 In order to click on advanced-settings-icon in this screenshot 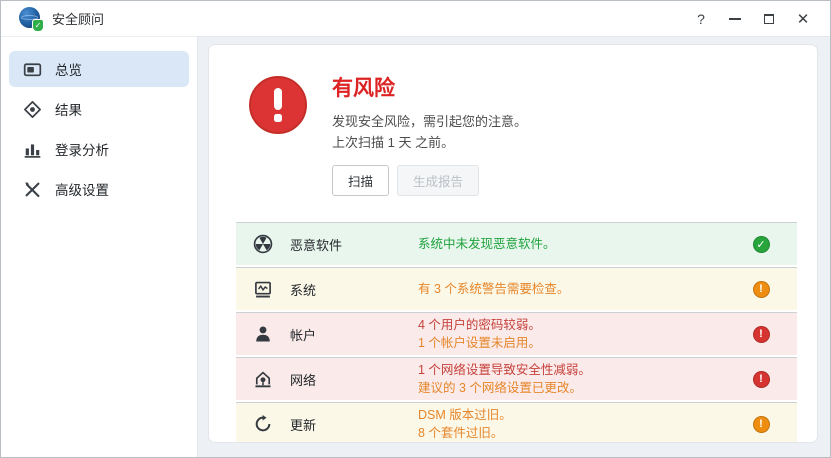, I will do `click(32, 189)`.